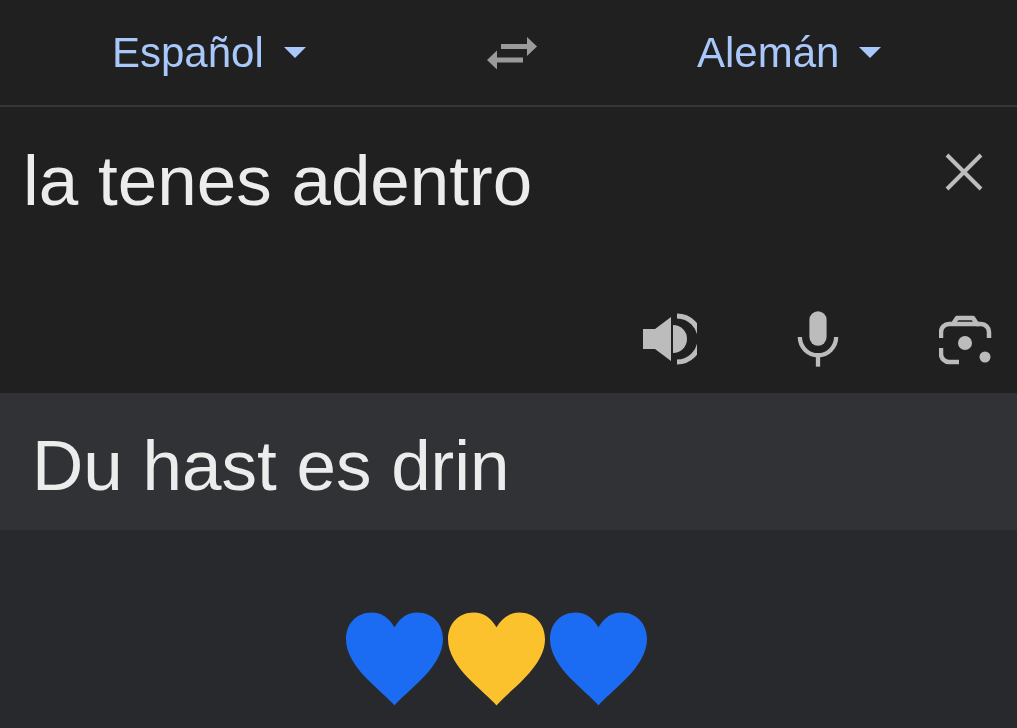  I want to click on close-icon, so click(964, 172).